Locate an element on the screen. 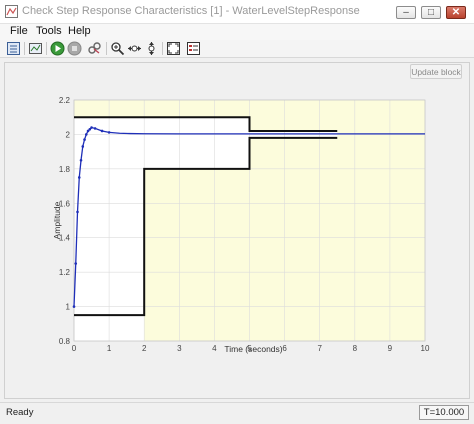 This screenshot has height=424, width=474. x-tick-label: 9 is located at coordinates (390, 348).